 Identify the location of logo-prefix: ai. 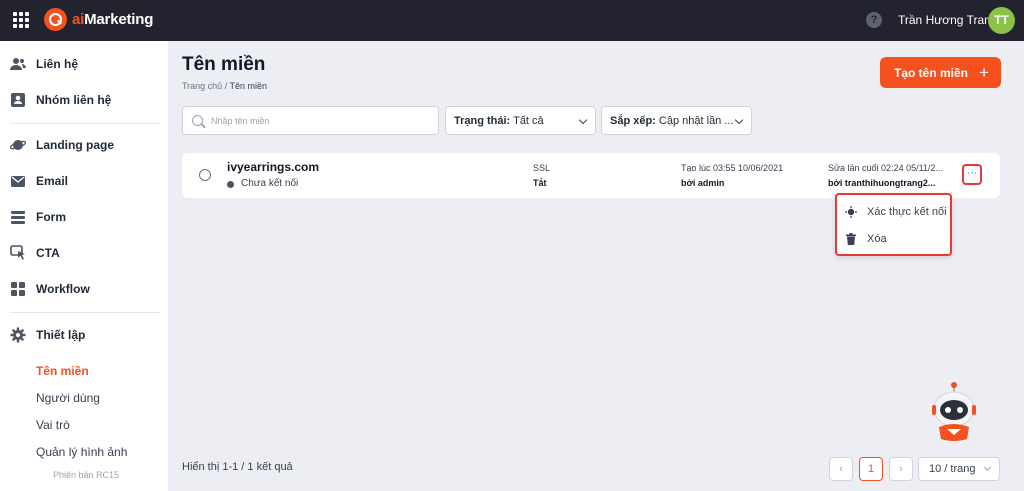
(78, 19).